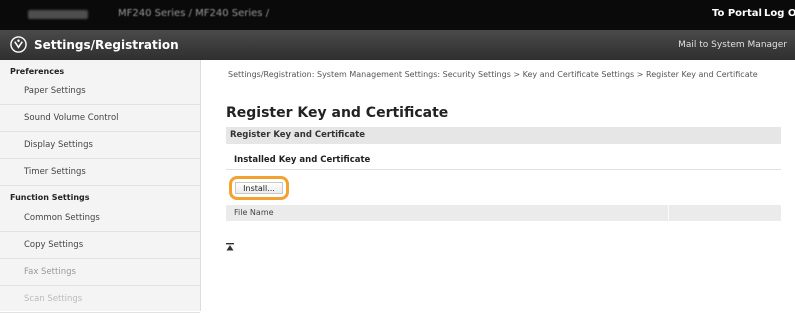  Describe the element at coordinates (100, 172) in the screenshot. I see `sidebar-item-timer-settings: Timer Settings` at that location.